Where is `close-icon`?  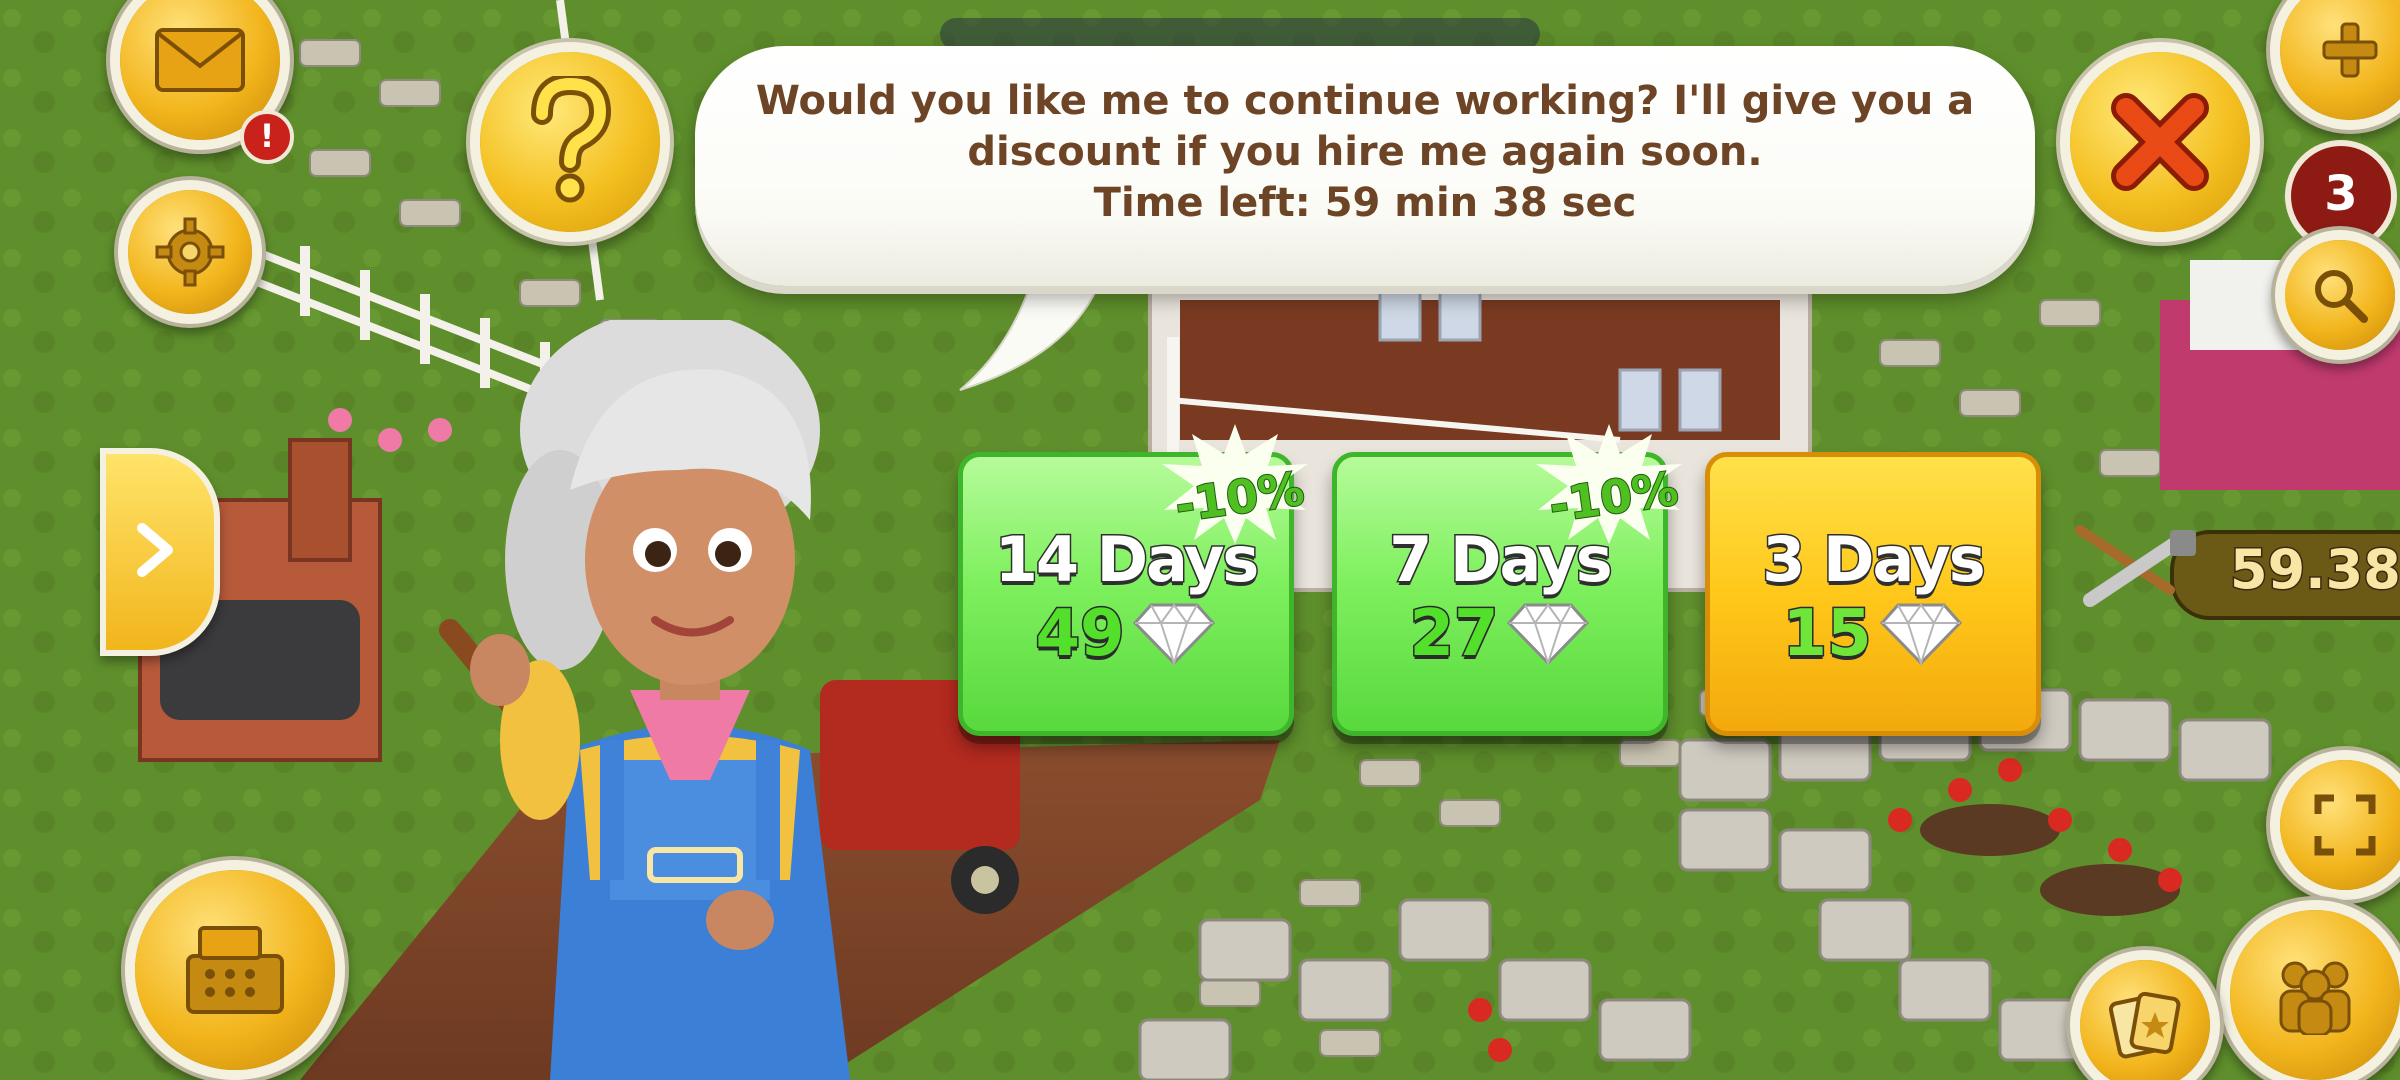 close-icon is located at coordinates (2160, 142).